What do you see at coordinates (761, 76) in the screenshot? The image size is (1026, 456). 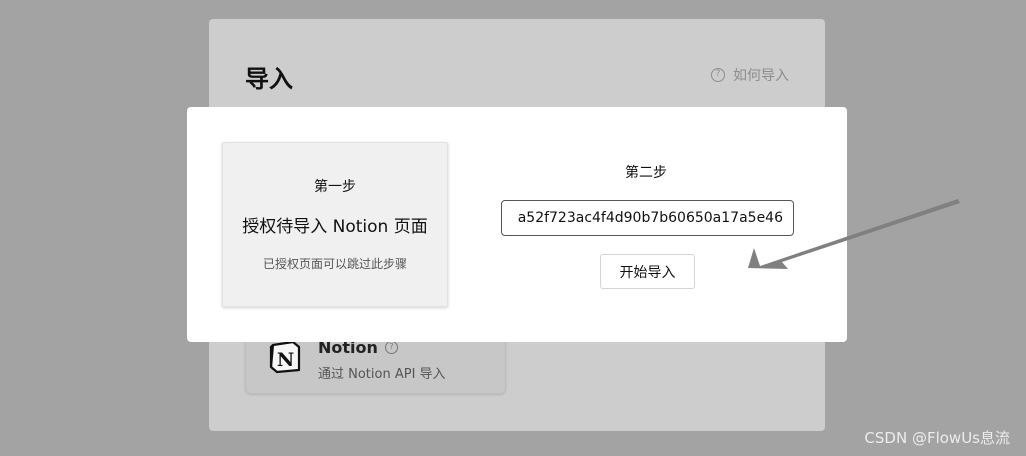 I see `how-to-import-label: 如何导入` at bounding box center [761, 76].